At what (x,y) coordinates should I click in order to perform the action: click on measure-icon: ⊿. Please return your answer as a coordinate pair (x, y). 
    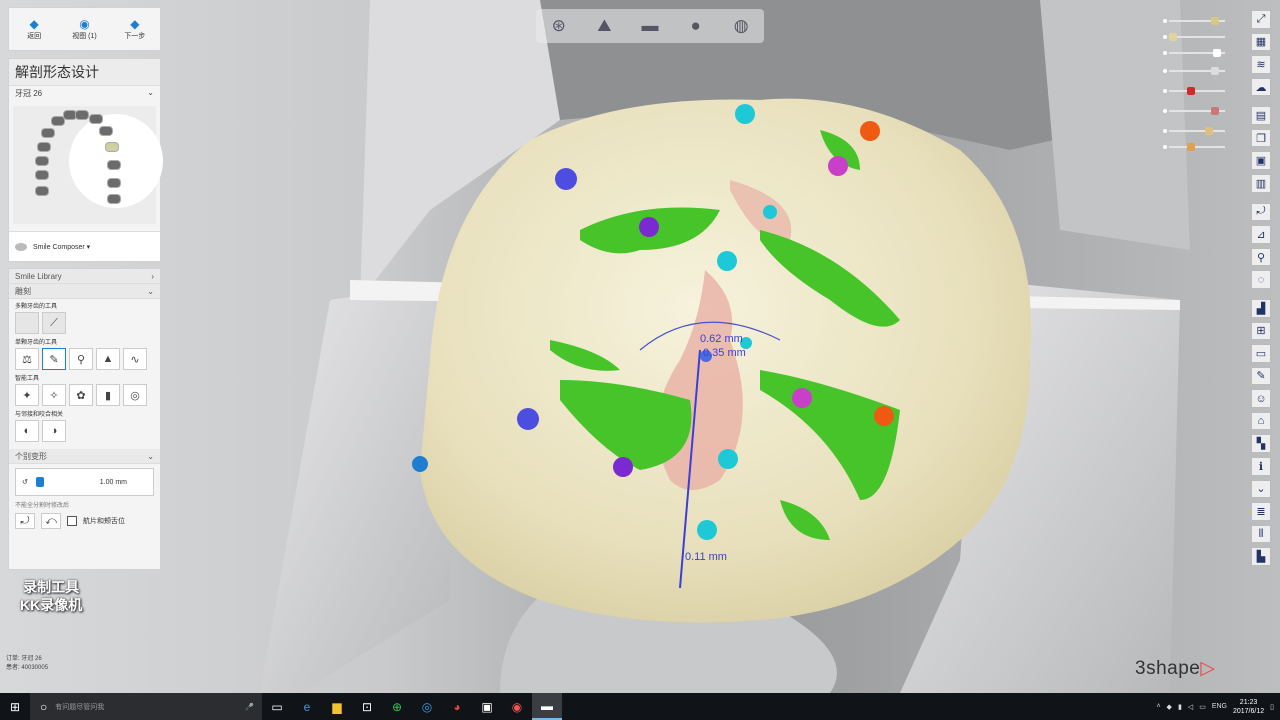
    Looking at the image, I should click on (1261, 234).